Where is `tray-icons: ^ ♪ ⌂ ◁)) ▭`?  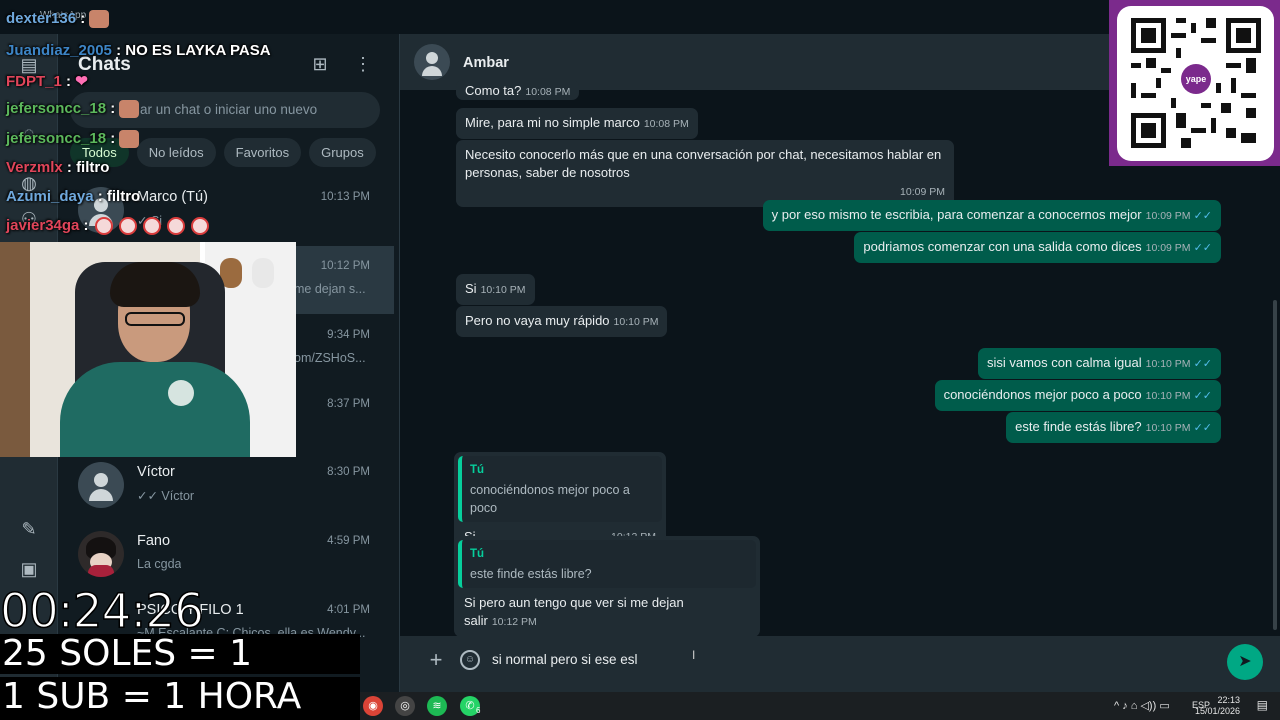
tray-icons: ^ ♪ ⌂ ◁)) ▭ is located at coordinates (1142, 705).